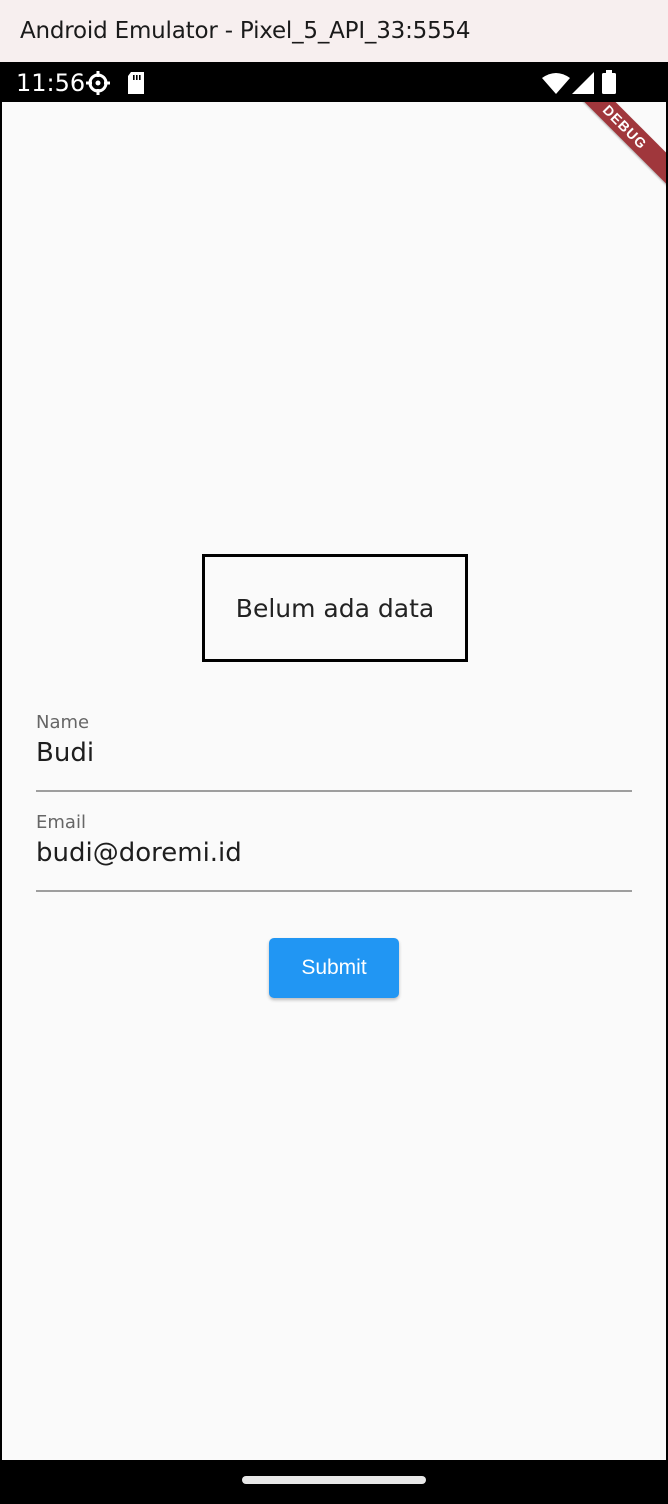 The width and height of the screenshot is (668, 1504). Describe the element at coordinates (245, 31) in the screenshot. I see `window-title: Android Emulator - Pixel_5_API_33:5554` at that location.